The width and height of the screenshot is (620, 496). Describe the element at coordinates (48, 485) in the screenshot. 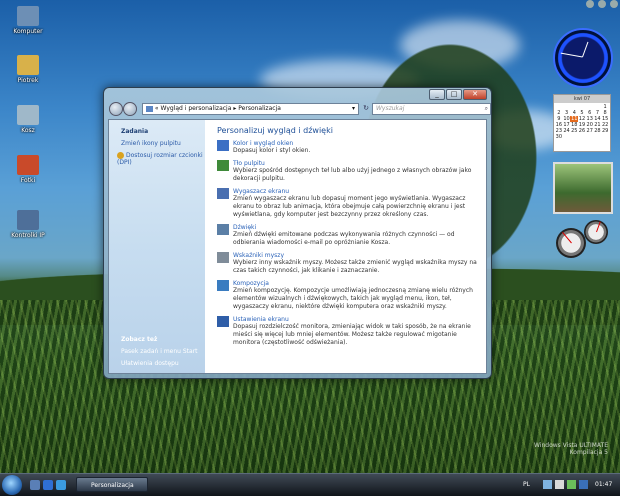

I see `switch-windows-icon` at that location.